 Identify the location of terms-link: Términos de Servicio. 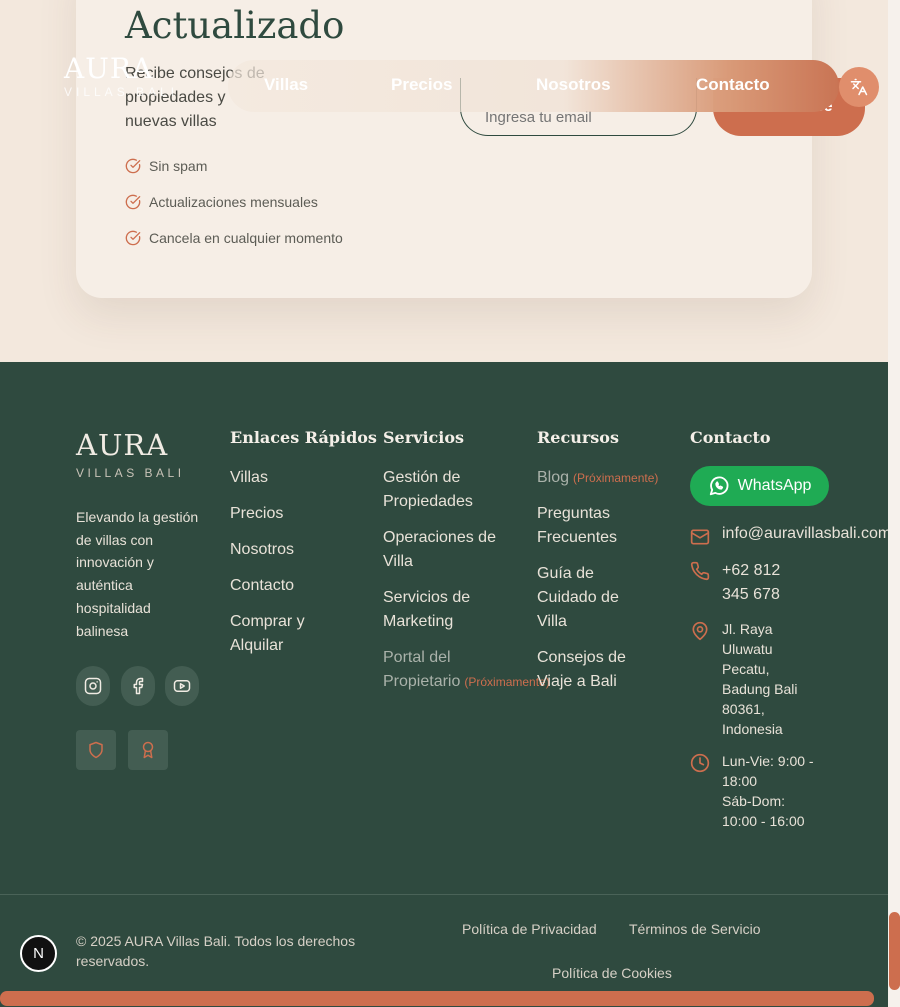
(695, 929).